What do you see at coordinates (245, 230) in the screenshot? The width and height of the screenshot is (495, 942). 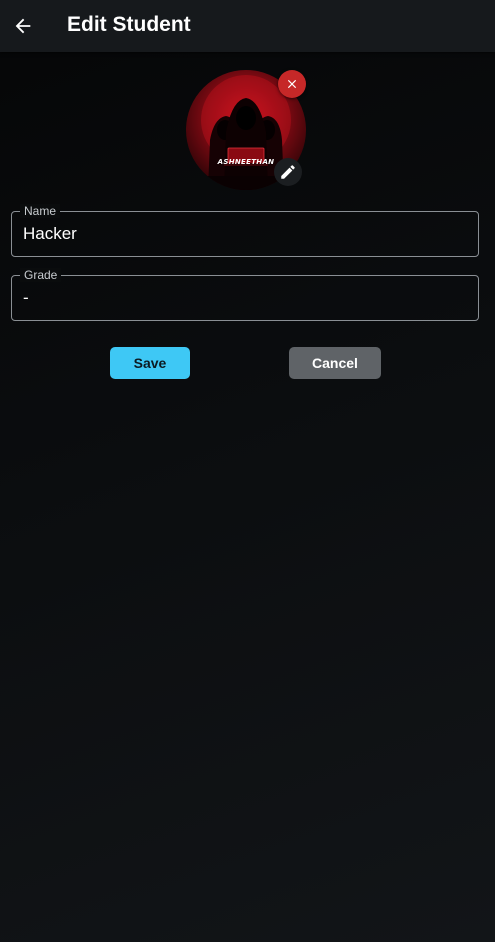 I see `name-field: Name Hacker` at bounding box center [245, 230].